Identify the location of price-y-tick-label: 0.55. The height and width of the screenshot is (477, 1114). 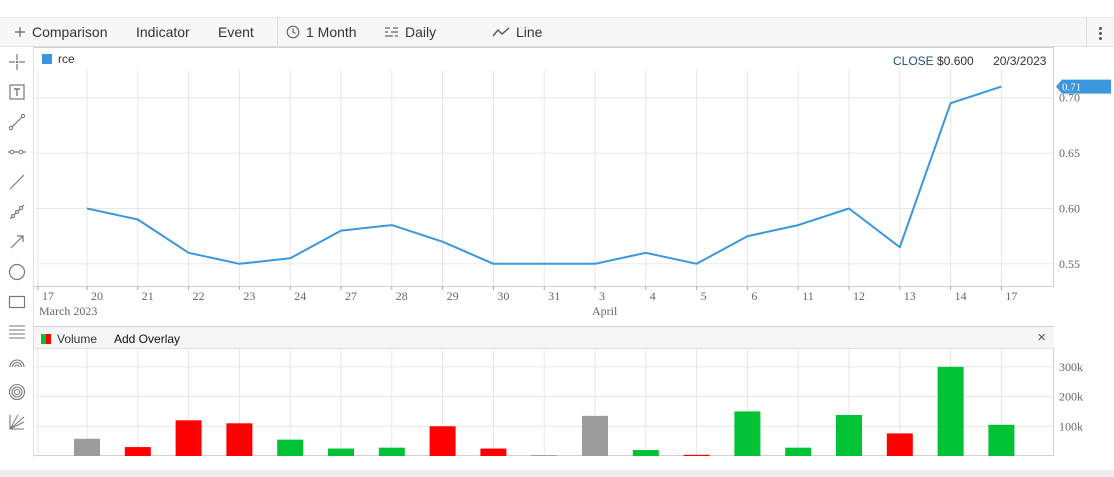
(1069, 264).